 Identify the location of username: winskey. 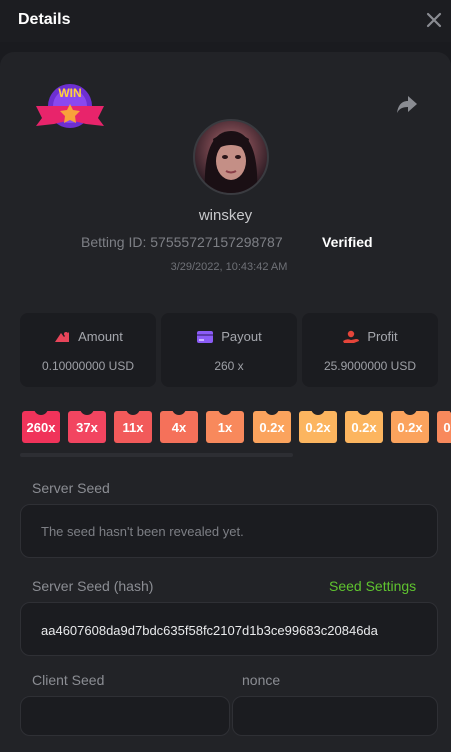
(225, 215).